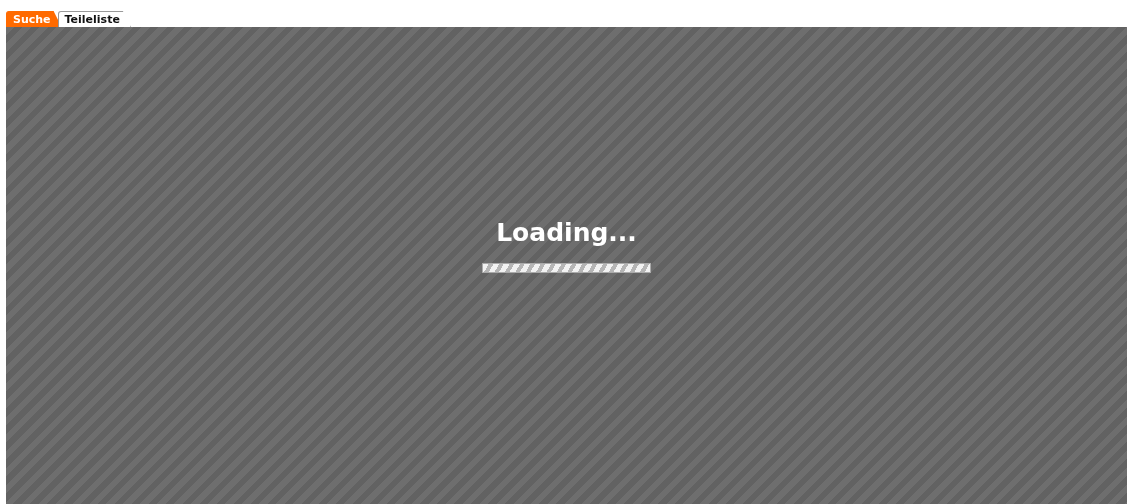 This screenshot has width=1127, height=504. Describe the element at coordinates (94, 19) in the screenshot. I see `tab: Teileliste` at that location.